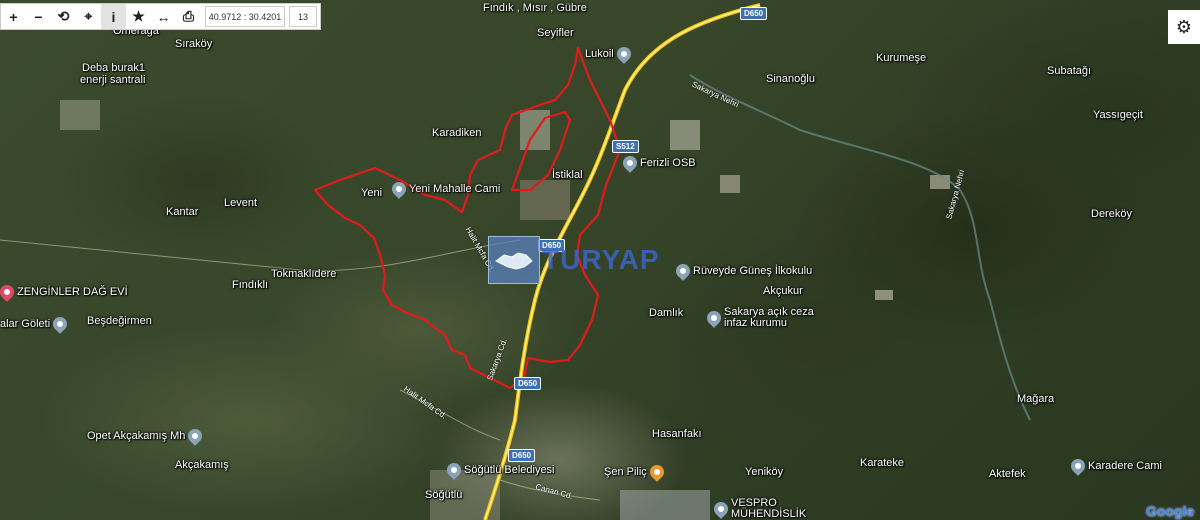 This screenshot has height=520, width=1200. What do you see at coordinates (250, 285) in the screenshot?
I see `place-label: Fındıklı` at bounding box center [250, 285].